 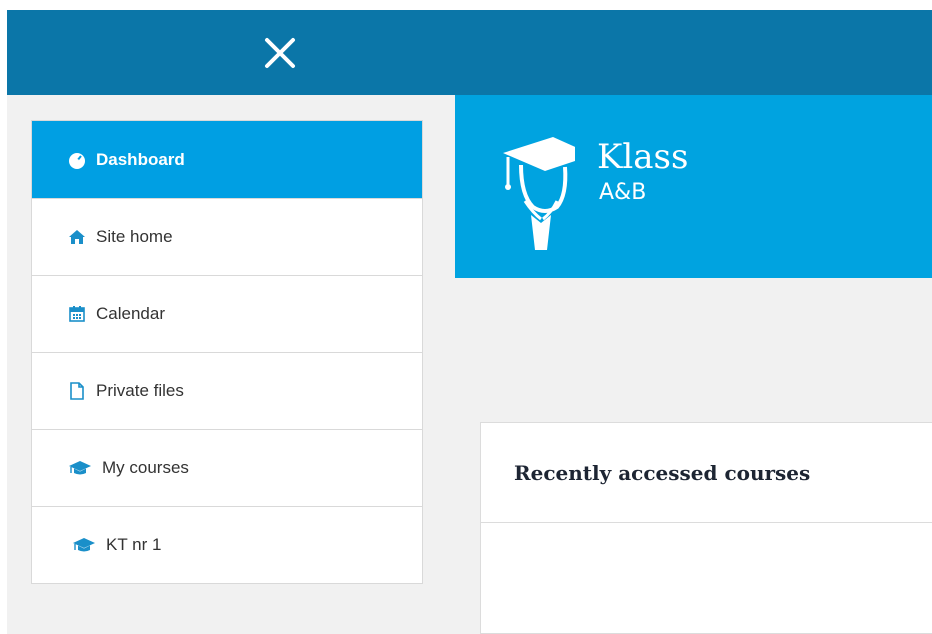 I want to click on close-drawer-button, so click(x=280, y=53).